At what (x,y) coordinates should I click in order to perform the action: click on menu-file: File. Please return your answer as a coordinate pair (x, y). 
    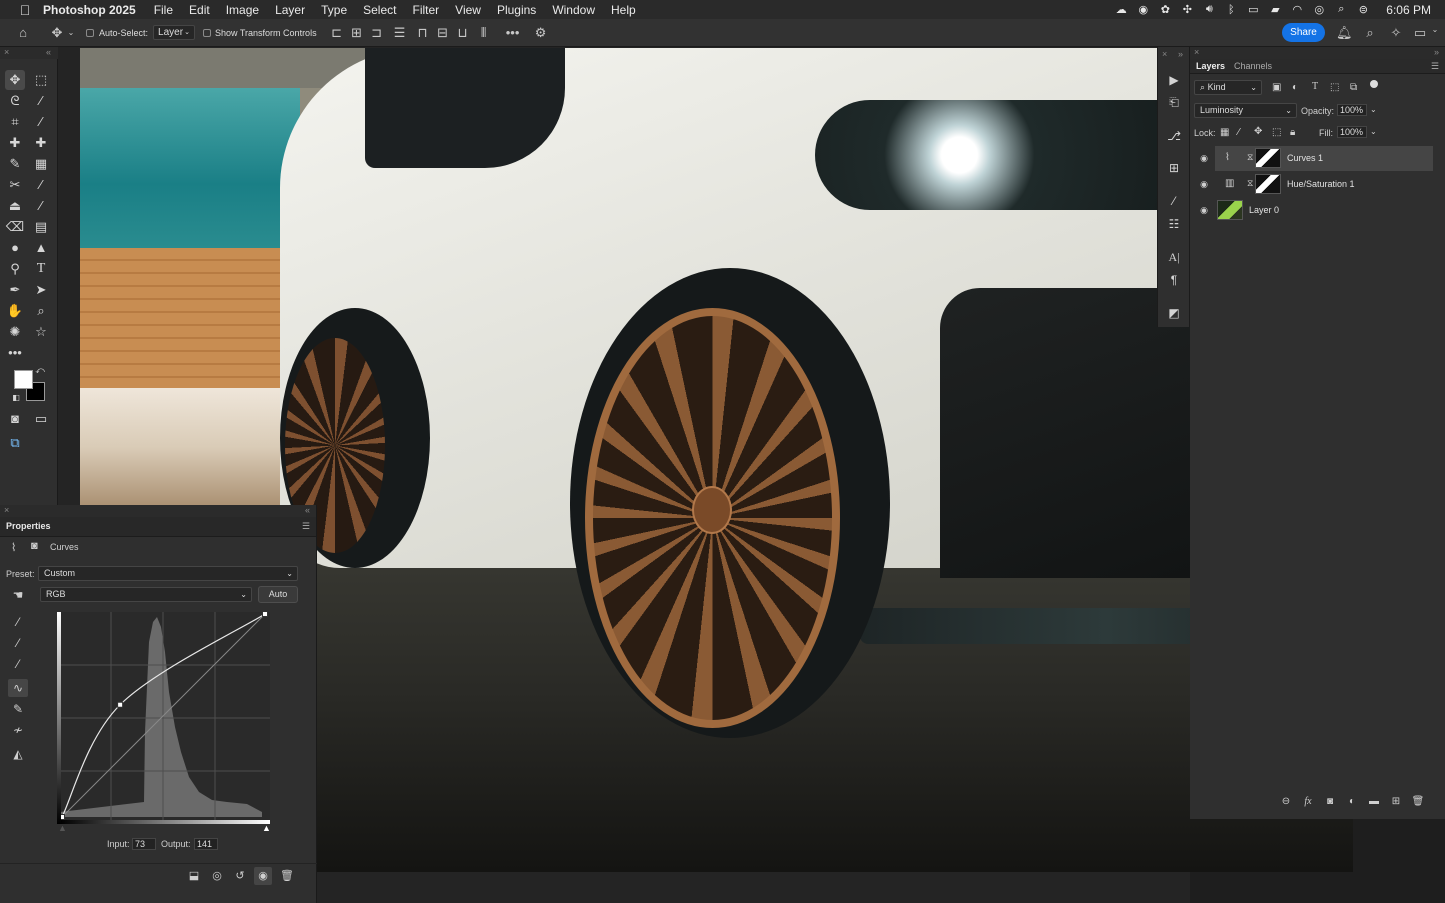
    Looking at the image, I should click on (163, 10).